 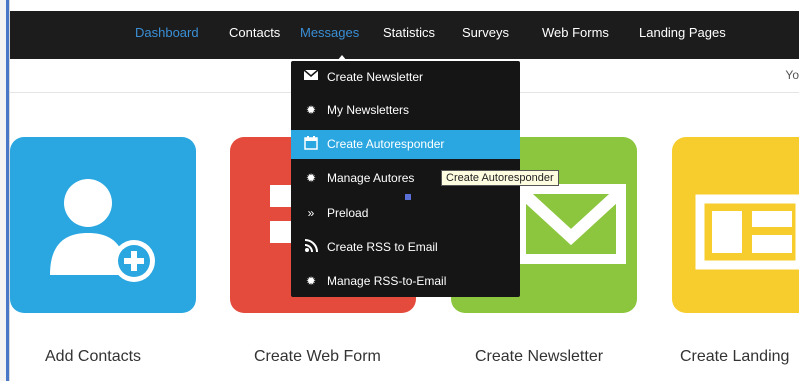 What do you see at coordinates (311, 144) in the screenshot?
I see `calendar-icon` at bounding box center [311, 144].